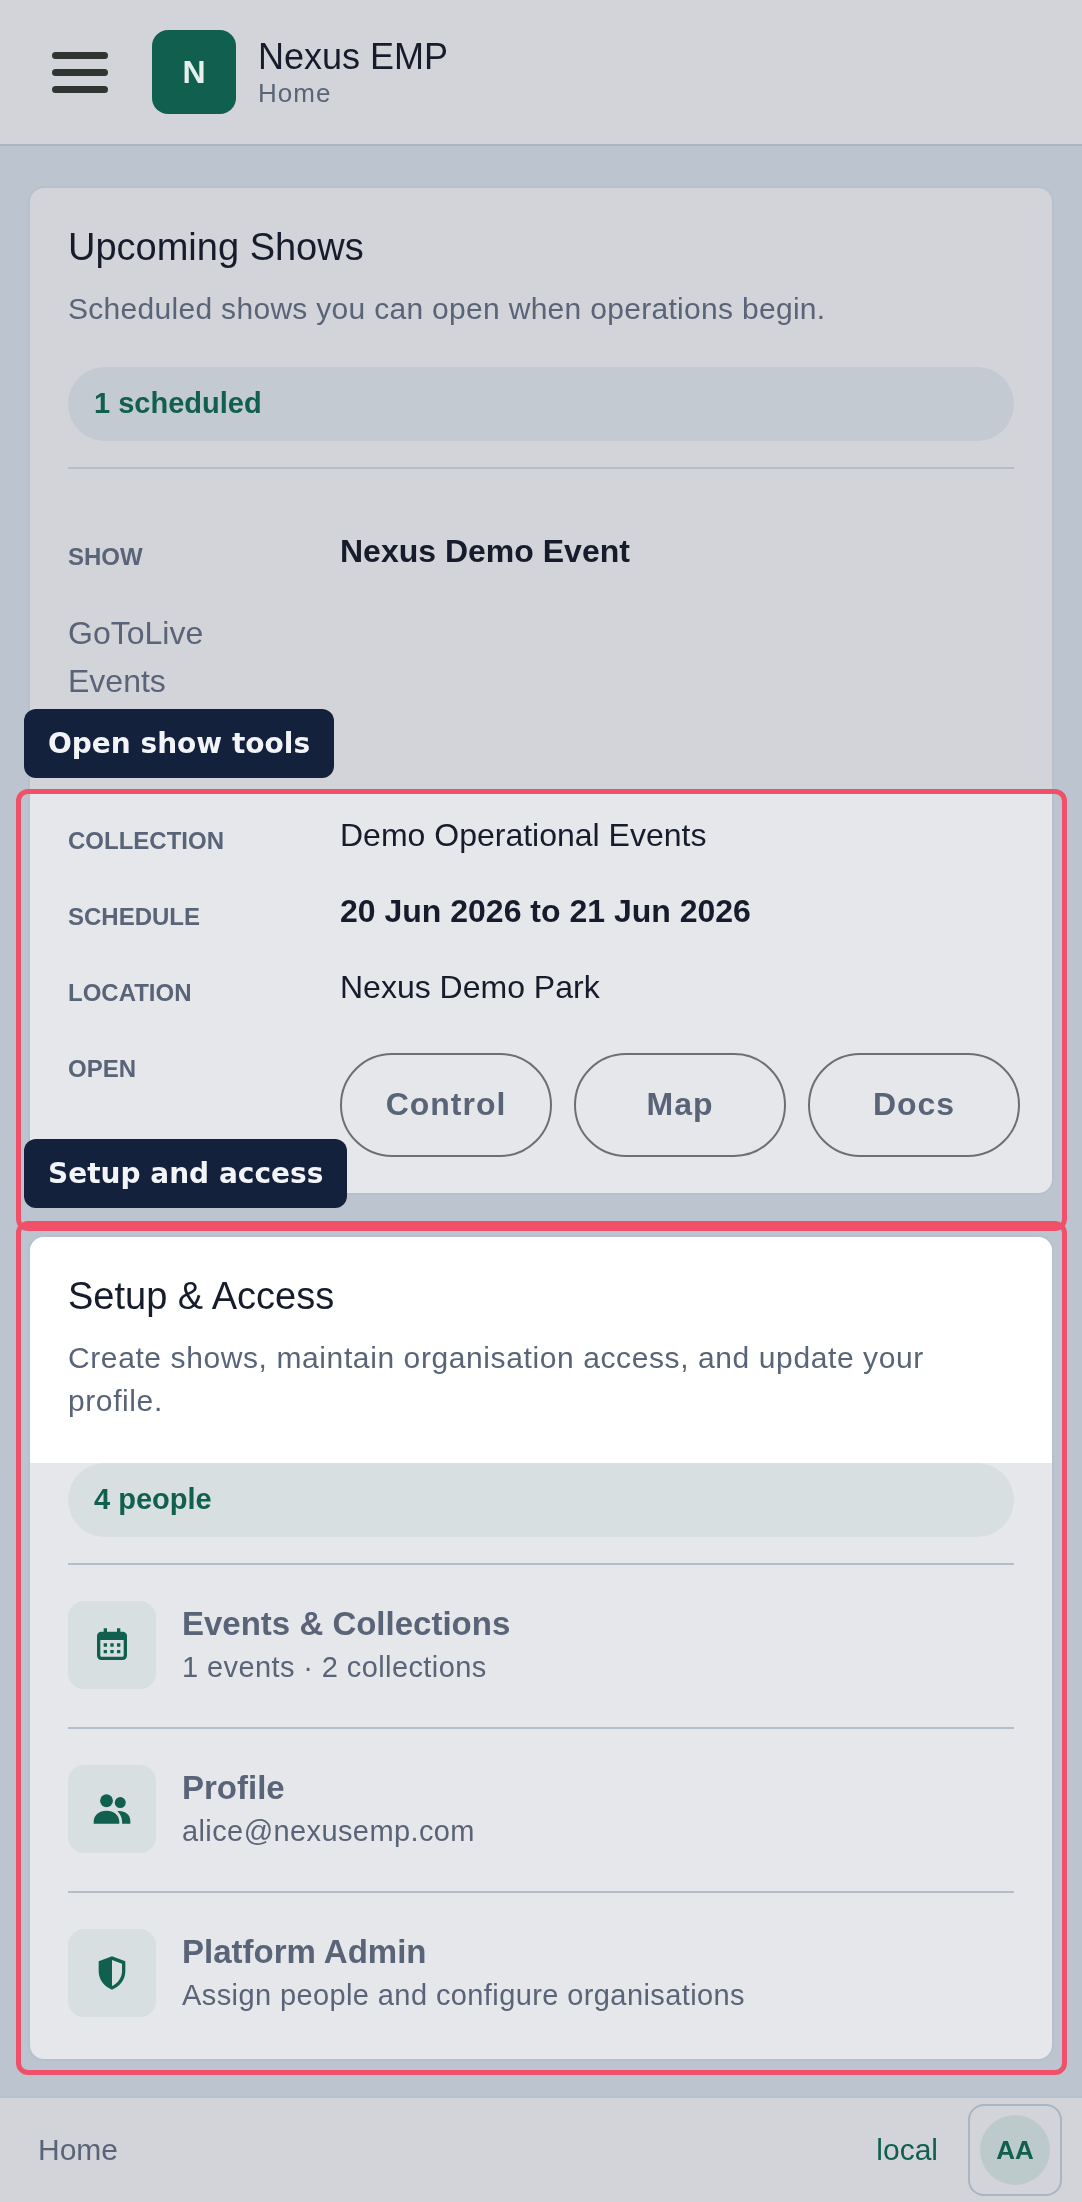 The image size is (1082, 2202). I want to click on card-description: Scheduled shows you can open when operations begin., so click(447, 309).